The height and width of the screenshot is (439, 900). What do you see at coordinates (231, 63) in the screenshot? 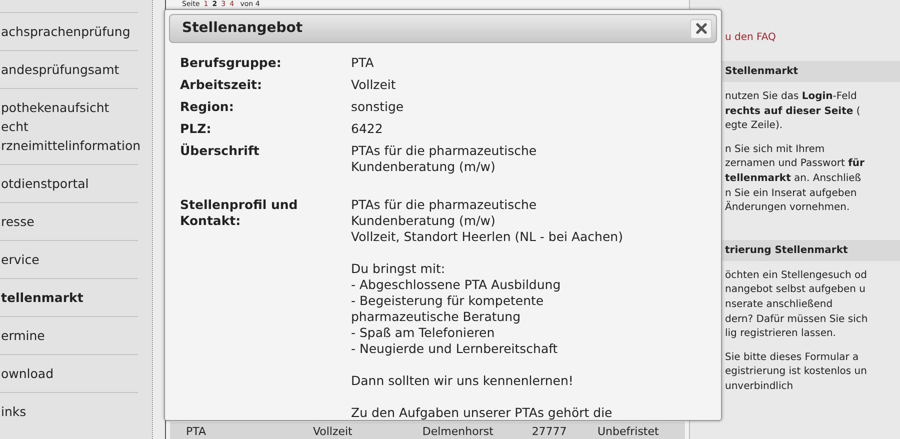
I see `field-label: Berufsgruppe:` at bounding box center [231, 63].